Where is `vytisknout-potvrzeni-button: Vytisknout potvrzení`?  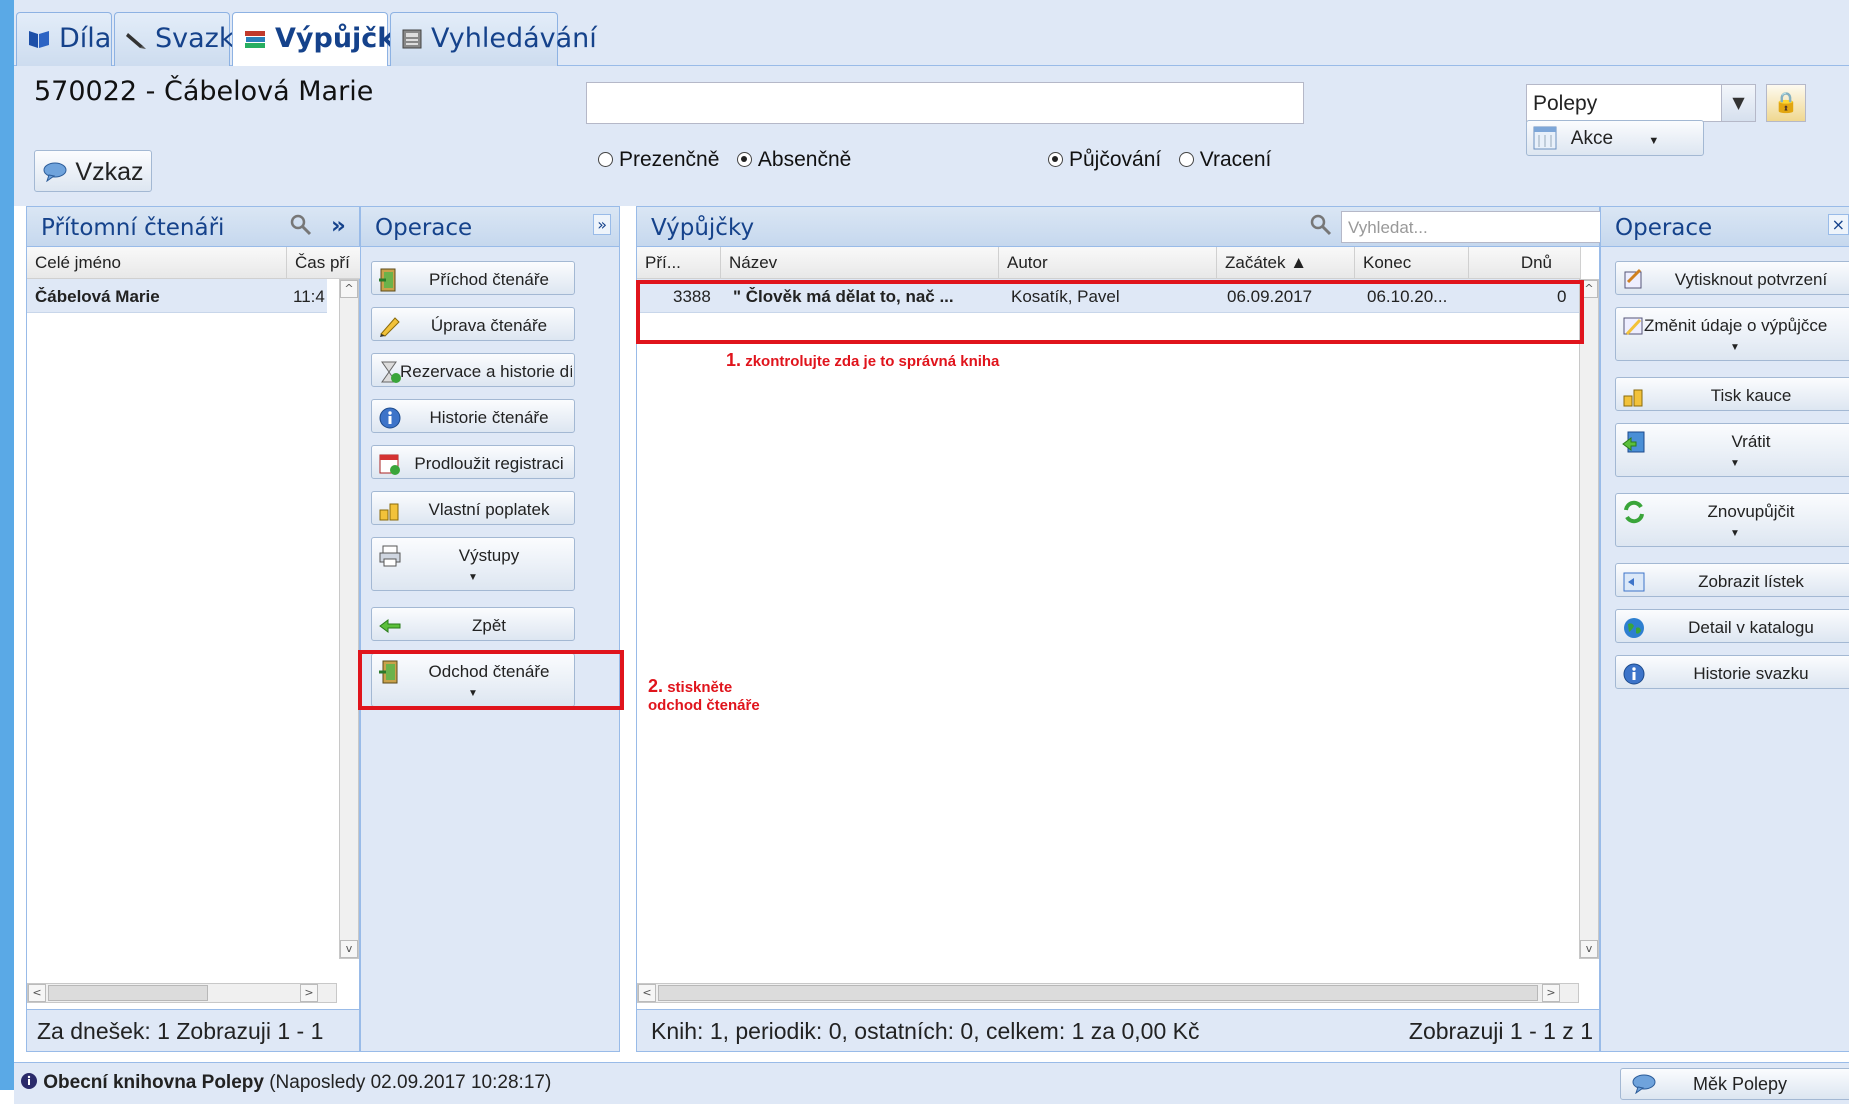
vytisknout-potvrzeni-button: Vytisknout potvrzení is located at coordinates (1732, 278).